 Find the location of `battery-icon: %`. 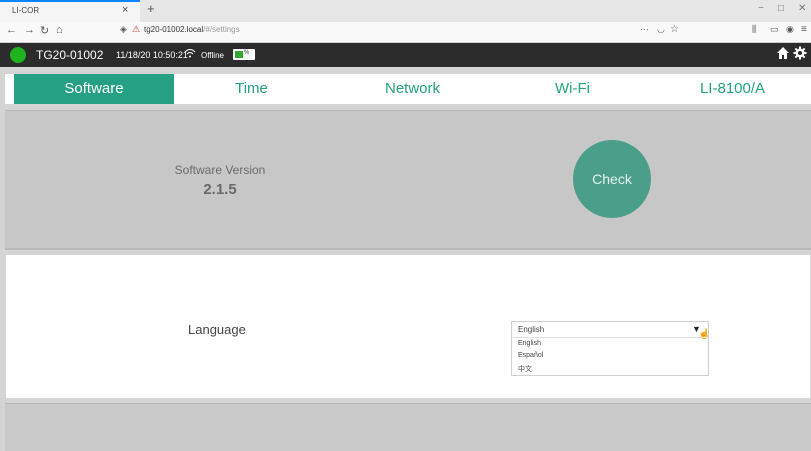

battery-icon: % is located at coordinates (244, 54).